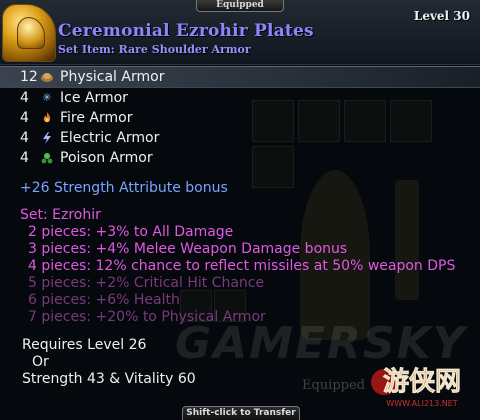 This screenshot has height=420, width=480. Describe the element at coordinates (40, 362) in the screenshot. I see `requirement-or: Or` at that location.